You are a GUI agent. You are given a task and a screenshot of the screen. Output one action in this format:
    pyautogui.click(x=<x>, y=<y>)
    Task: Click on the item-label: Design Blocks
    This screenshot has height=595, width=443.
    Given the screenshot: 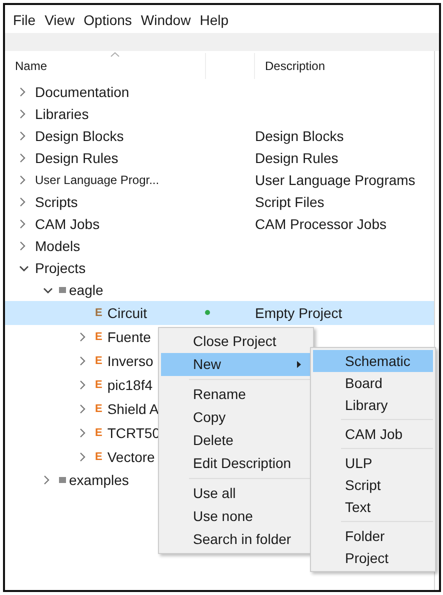 What is the action you would take?
    pyautogui.click(x=79, y=136)
    